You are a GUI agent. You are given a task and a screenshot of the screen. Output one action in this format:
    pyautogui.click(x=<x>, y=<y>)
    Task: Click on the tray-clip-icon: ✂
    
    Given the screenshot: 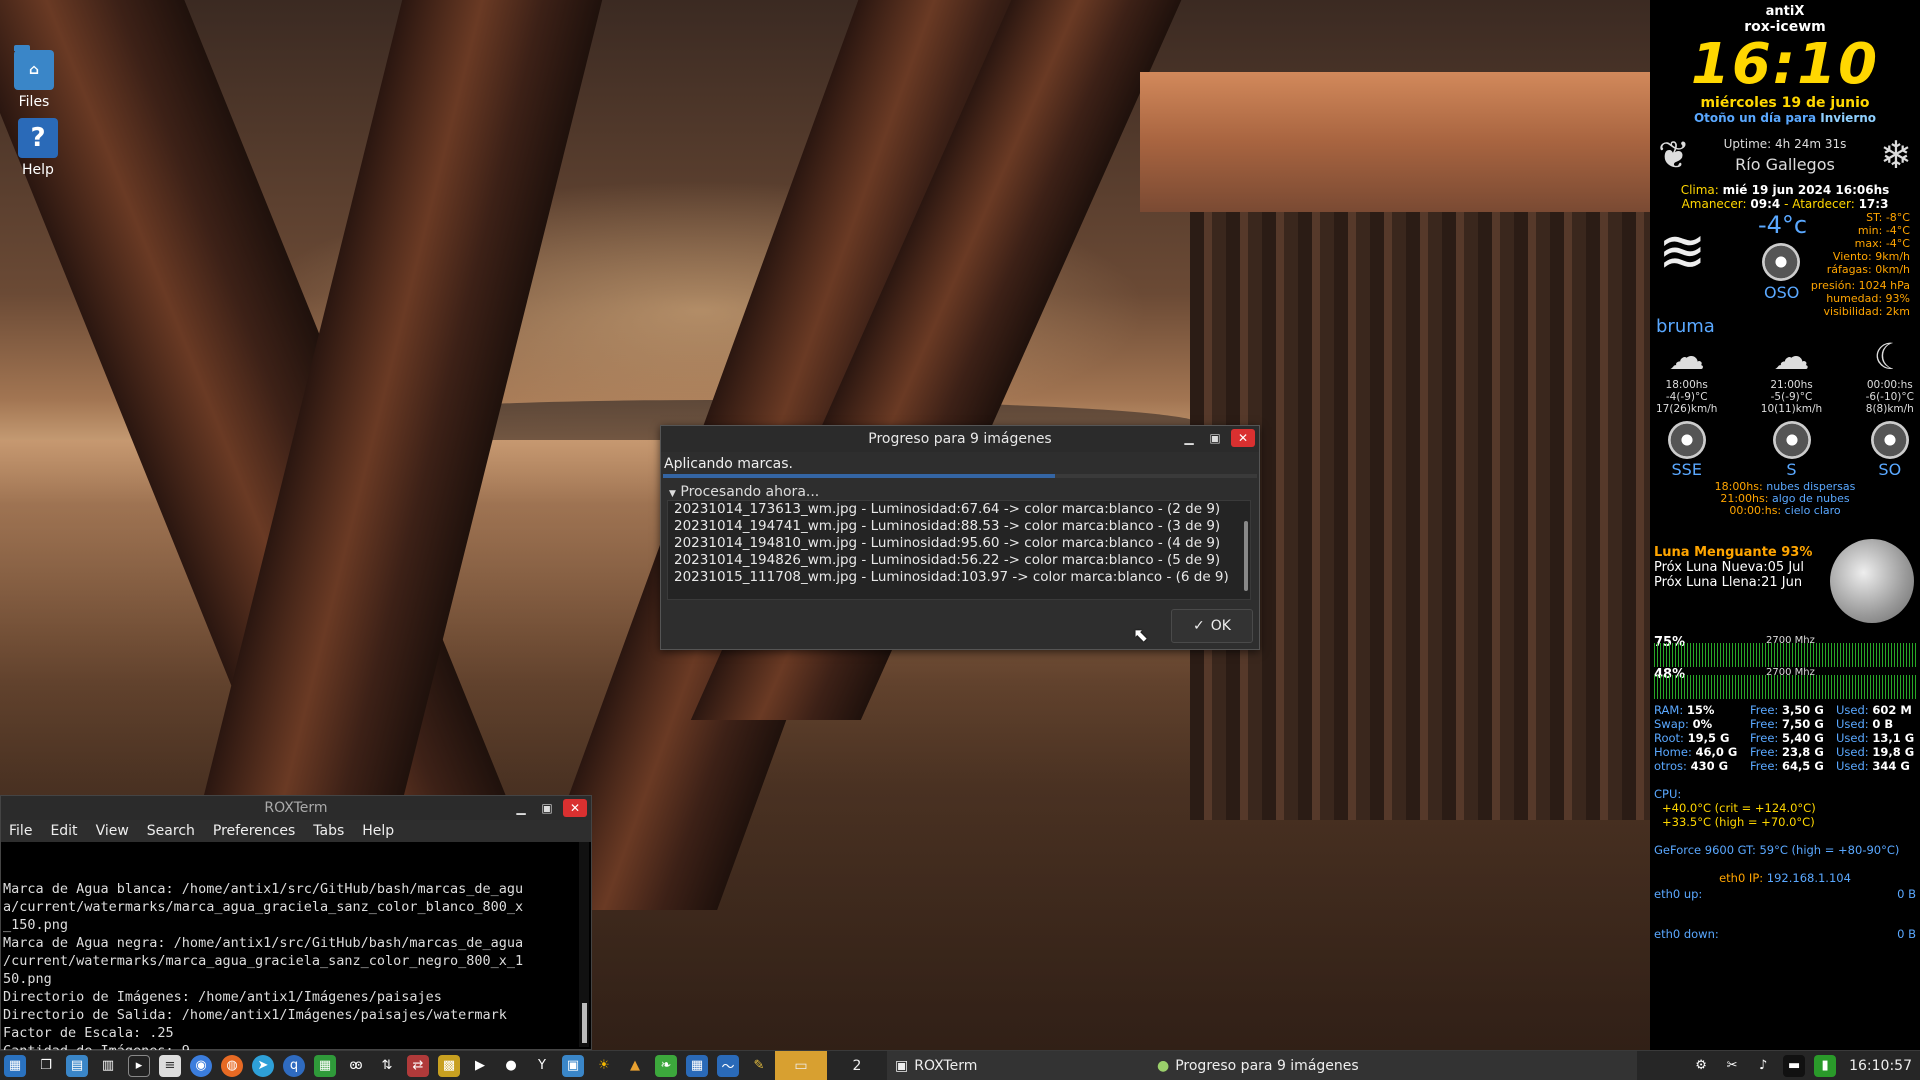 What is the action you would take?
    pyautogui.click(x=1732, y=1066)
    